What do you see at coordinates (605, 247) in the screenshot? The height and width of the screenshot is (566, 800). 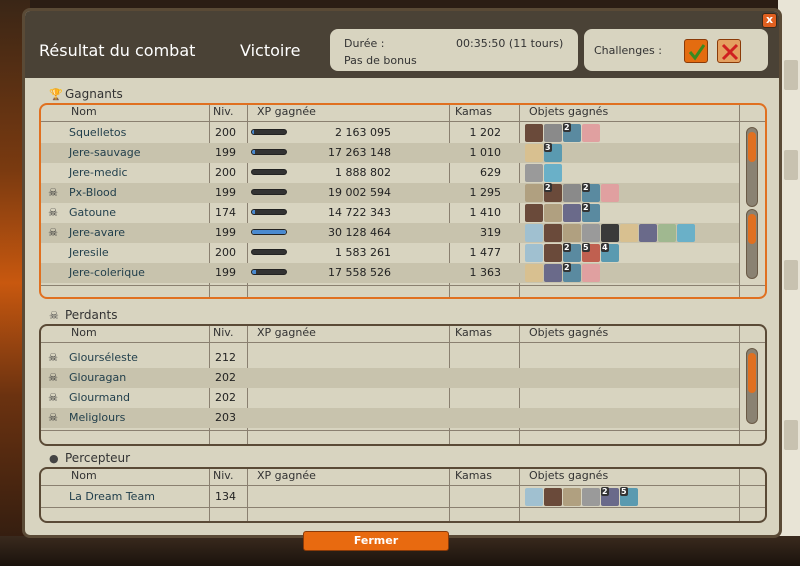 I see `item-quantity: 4` at bounding box center [605, 247].